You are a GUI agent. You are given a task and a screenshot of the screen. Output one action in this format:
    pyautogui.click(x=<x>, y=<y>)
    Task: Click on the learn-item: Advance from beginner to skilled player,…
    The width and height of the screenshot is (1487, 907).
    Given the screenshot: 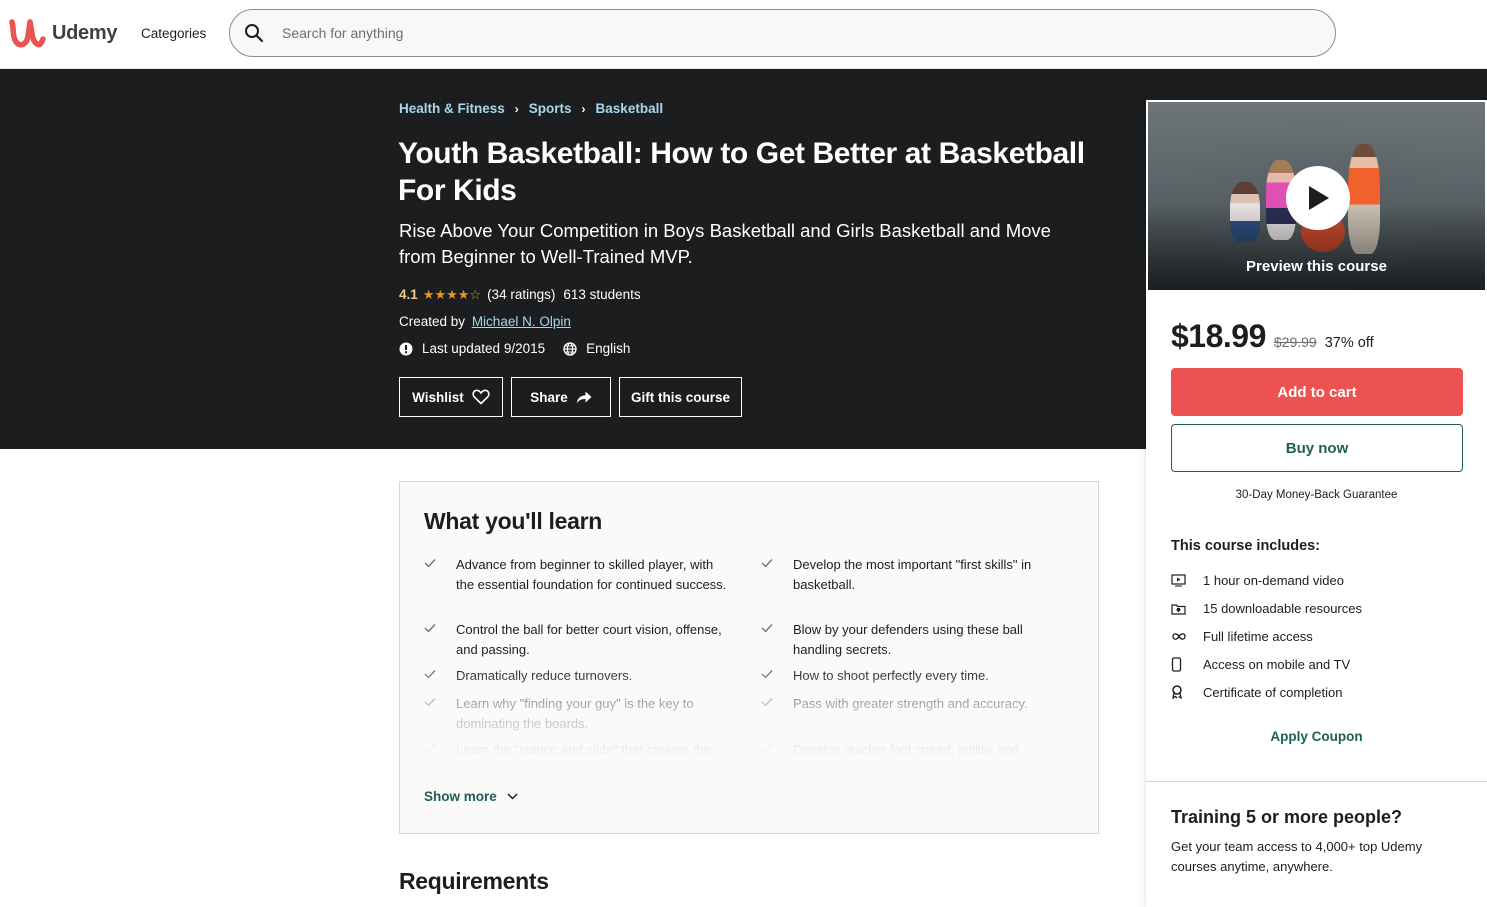 What is the action you would take?
    pyautogui.click(x=579, y=574)
    